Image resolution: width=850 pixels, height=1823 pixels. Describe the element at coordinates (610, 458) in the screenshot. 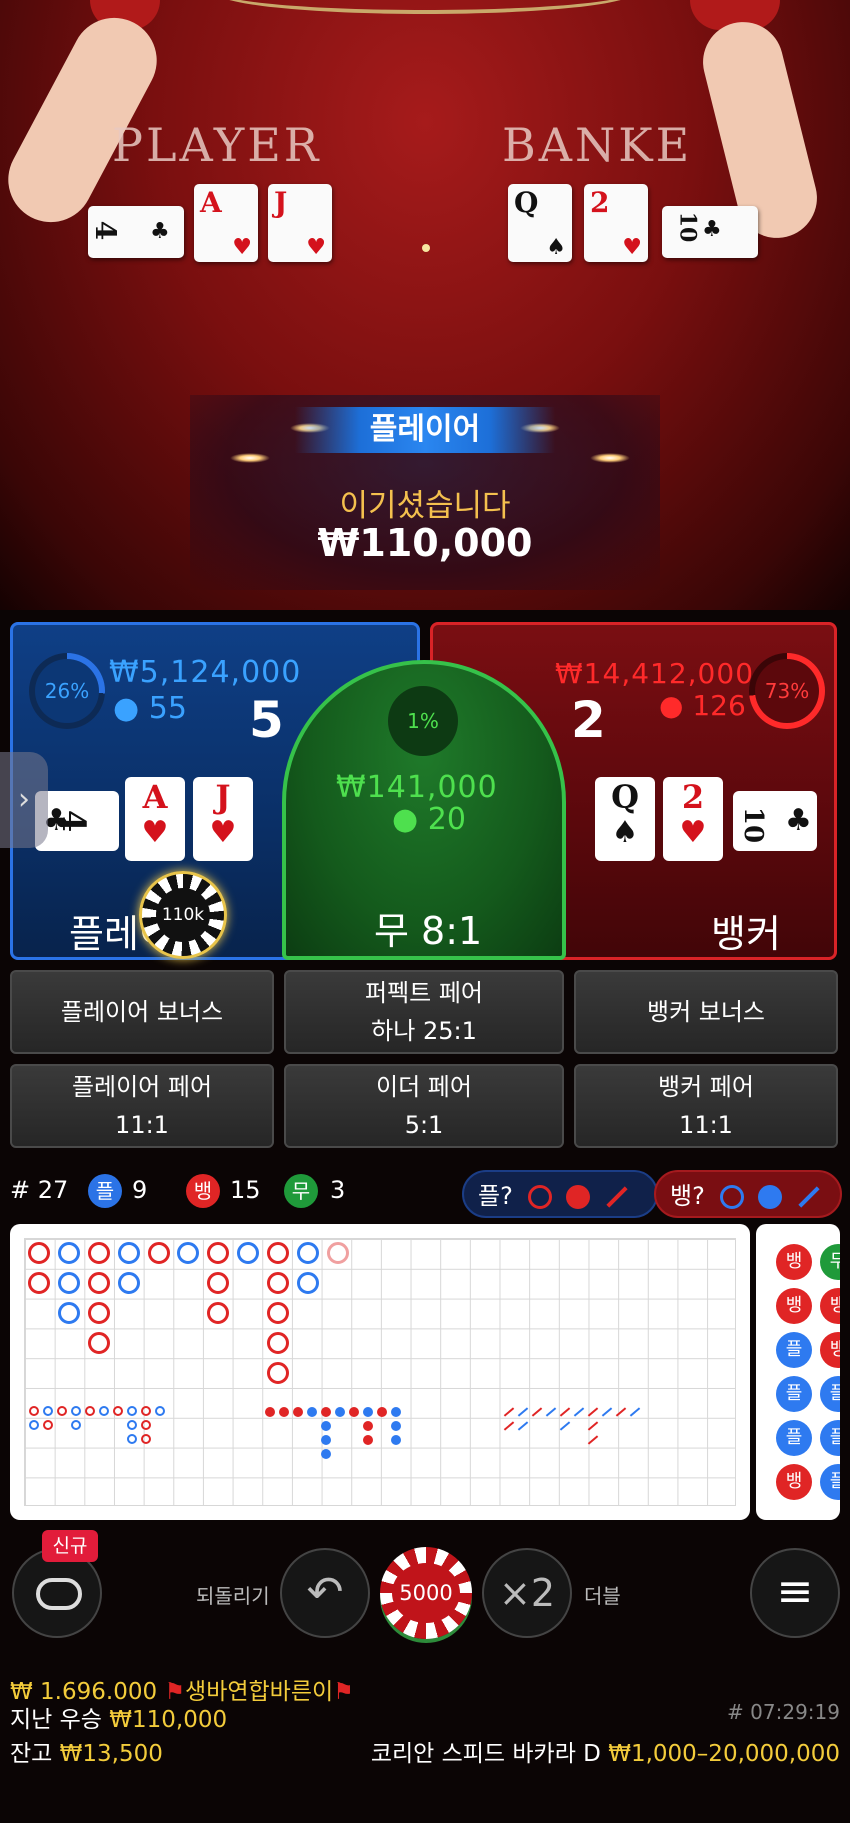

I see `sparkle-icon` at that location.